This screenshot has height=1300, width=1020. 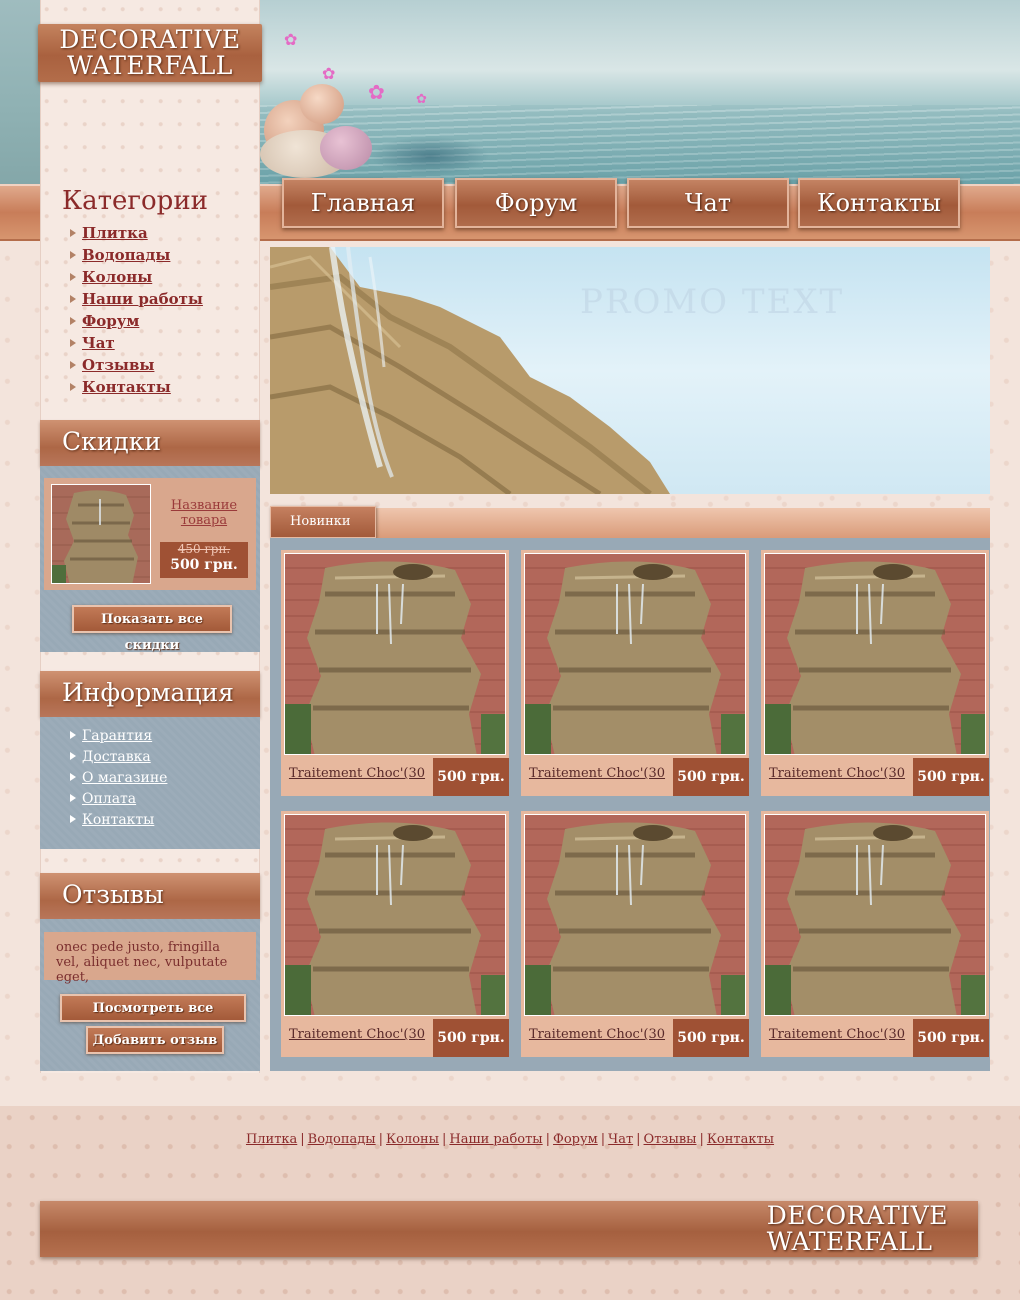 I want to click on category-link: Колоны, so click(x=117, y=277).